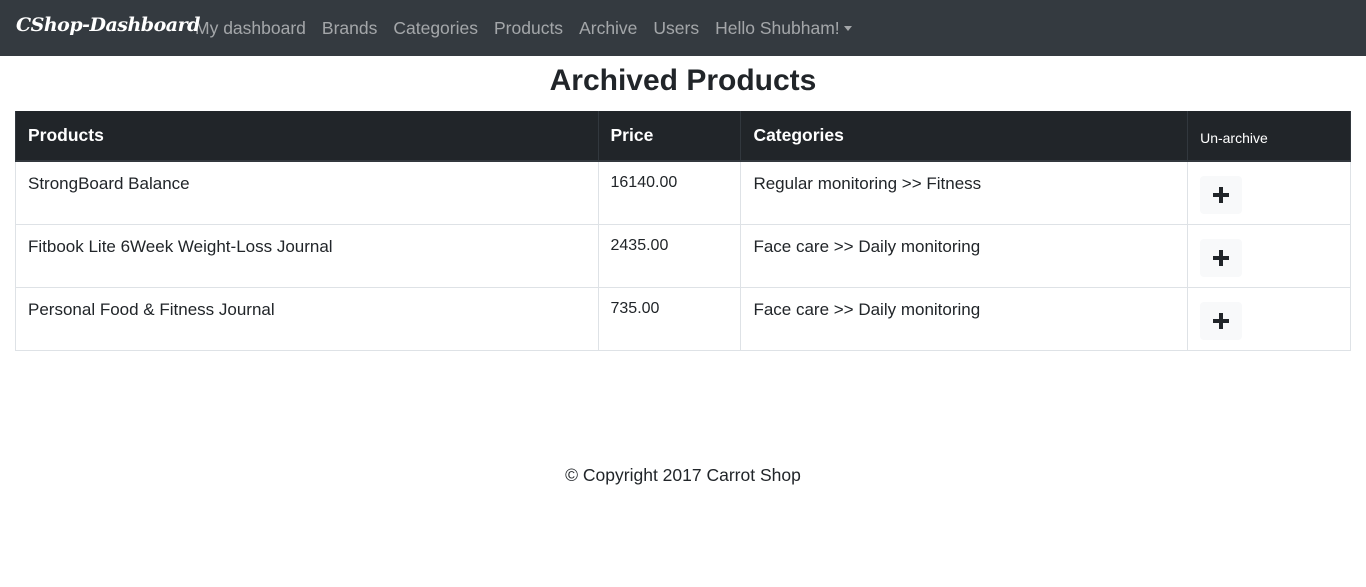 This screenshot has width=1366, height=587. I want to click on user-menu-label: Hello Shubham!, so click(777, 27).